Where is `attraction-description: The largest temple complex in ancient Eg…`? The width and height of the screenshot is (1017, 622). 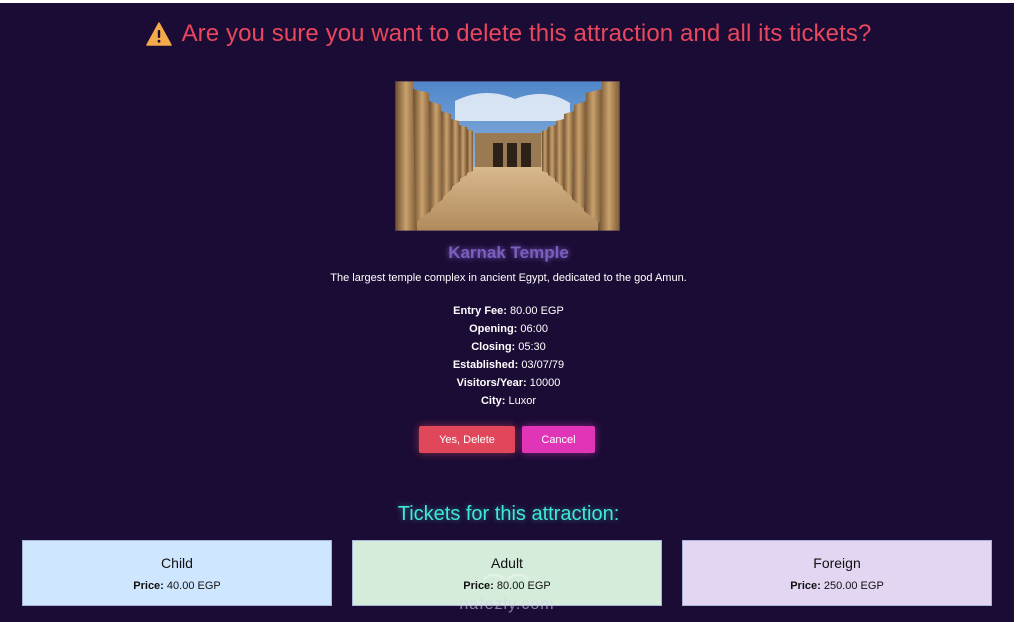 attraction-description: The largest temple complex in ancient Eg… is located at coordinates (508, 278).